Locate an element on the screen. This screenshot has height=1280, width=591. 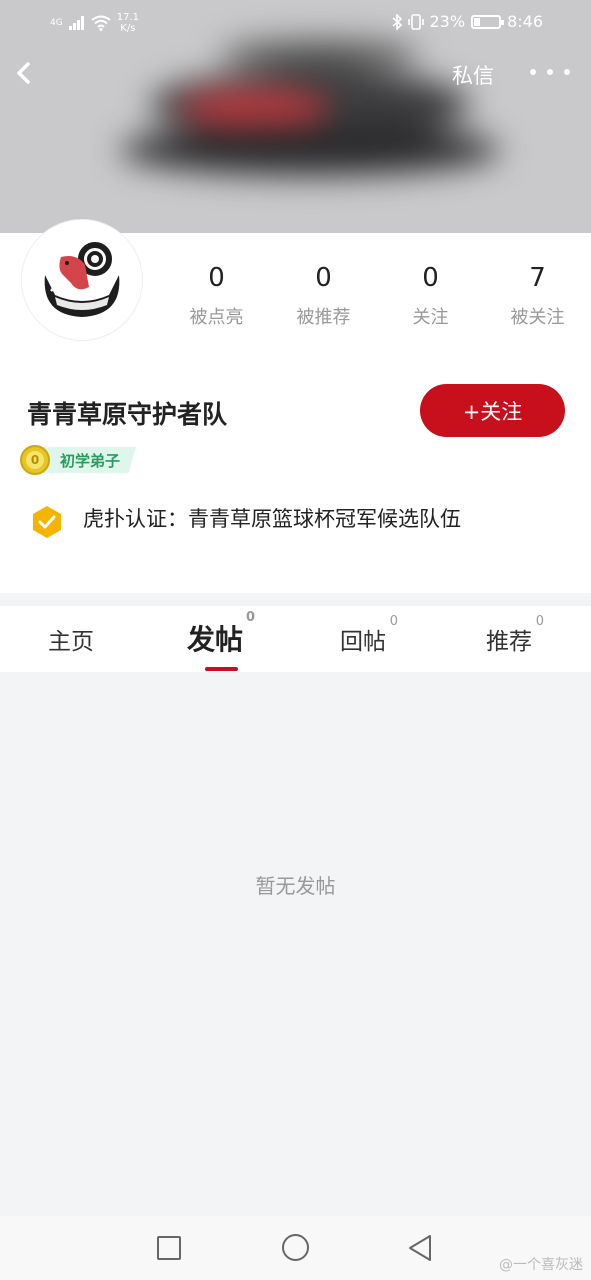
tab-replies: 回帖 0 is located at coordinates (369, 635).